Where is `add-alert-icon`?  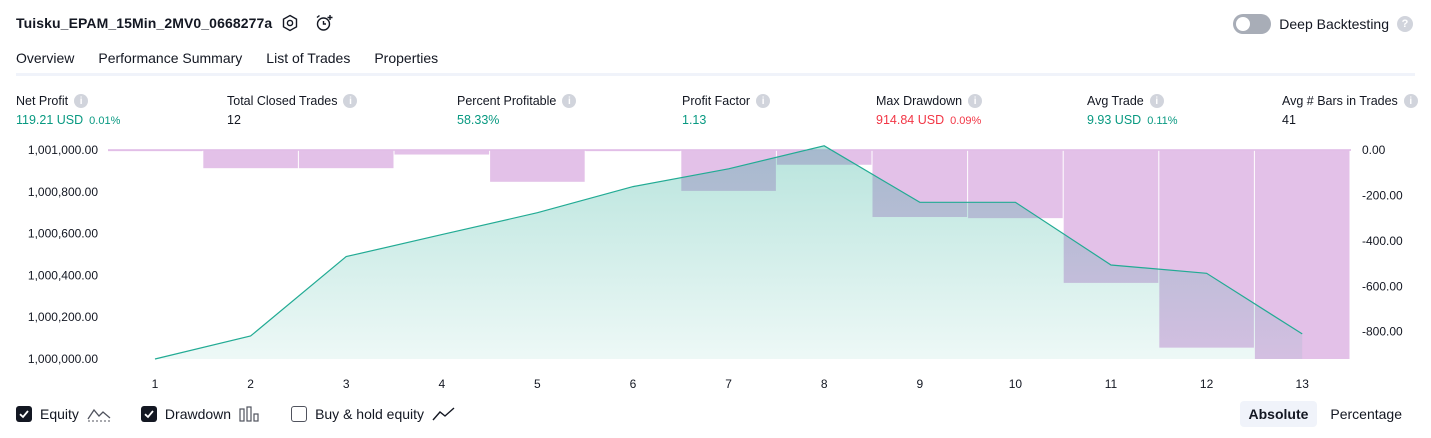
add-alert-icon is located at coordinates (324, 23).